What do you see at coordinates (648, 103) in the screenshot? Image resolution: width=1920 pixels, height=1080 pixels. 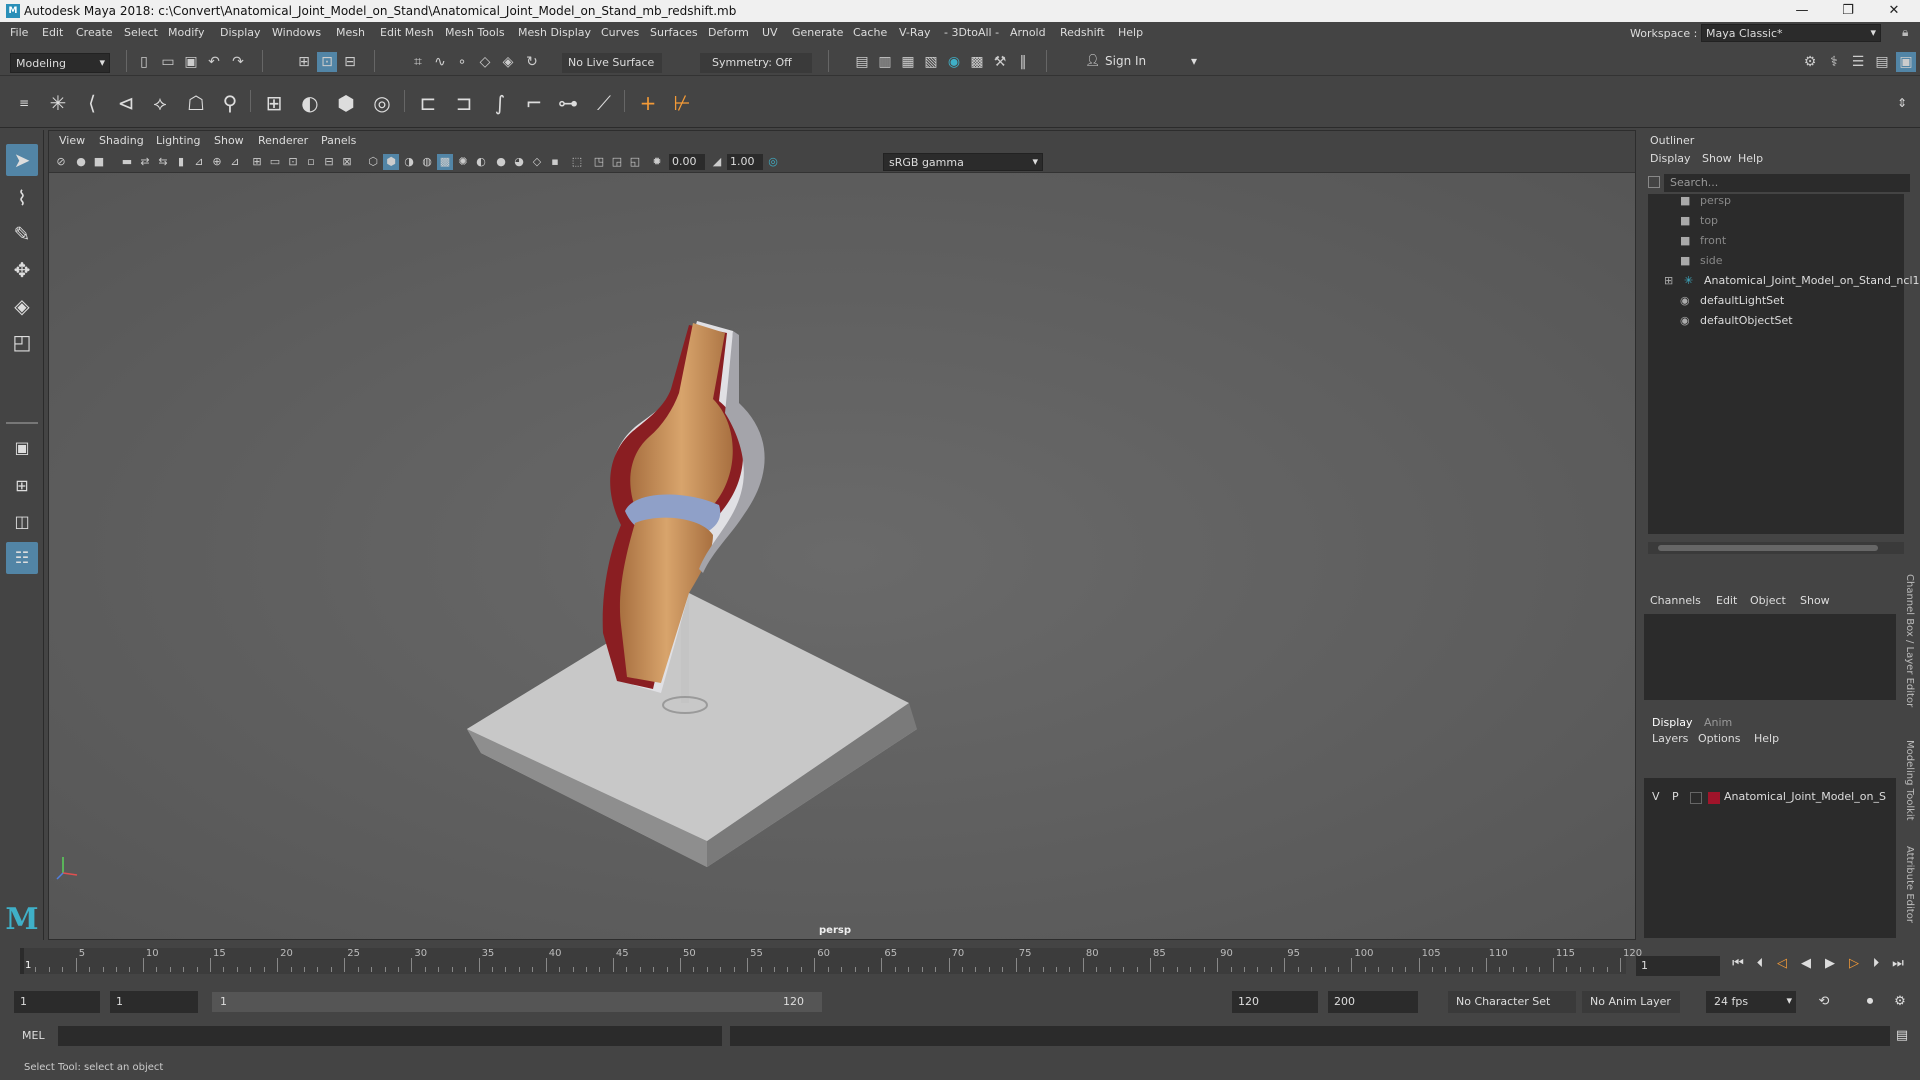 I see `parent-constraint-icon: +` at bounding box center [648, 103].